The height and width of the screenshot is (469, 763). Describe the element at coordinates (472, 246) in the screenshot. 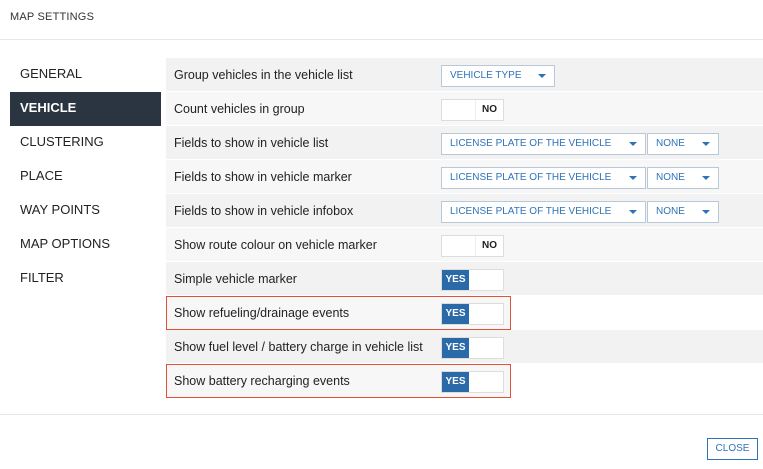

I see `route-colour-toggle: NO` at that location.